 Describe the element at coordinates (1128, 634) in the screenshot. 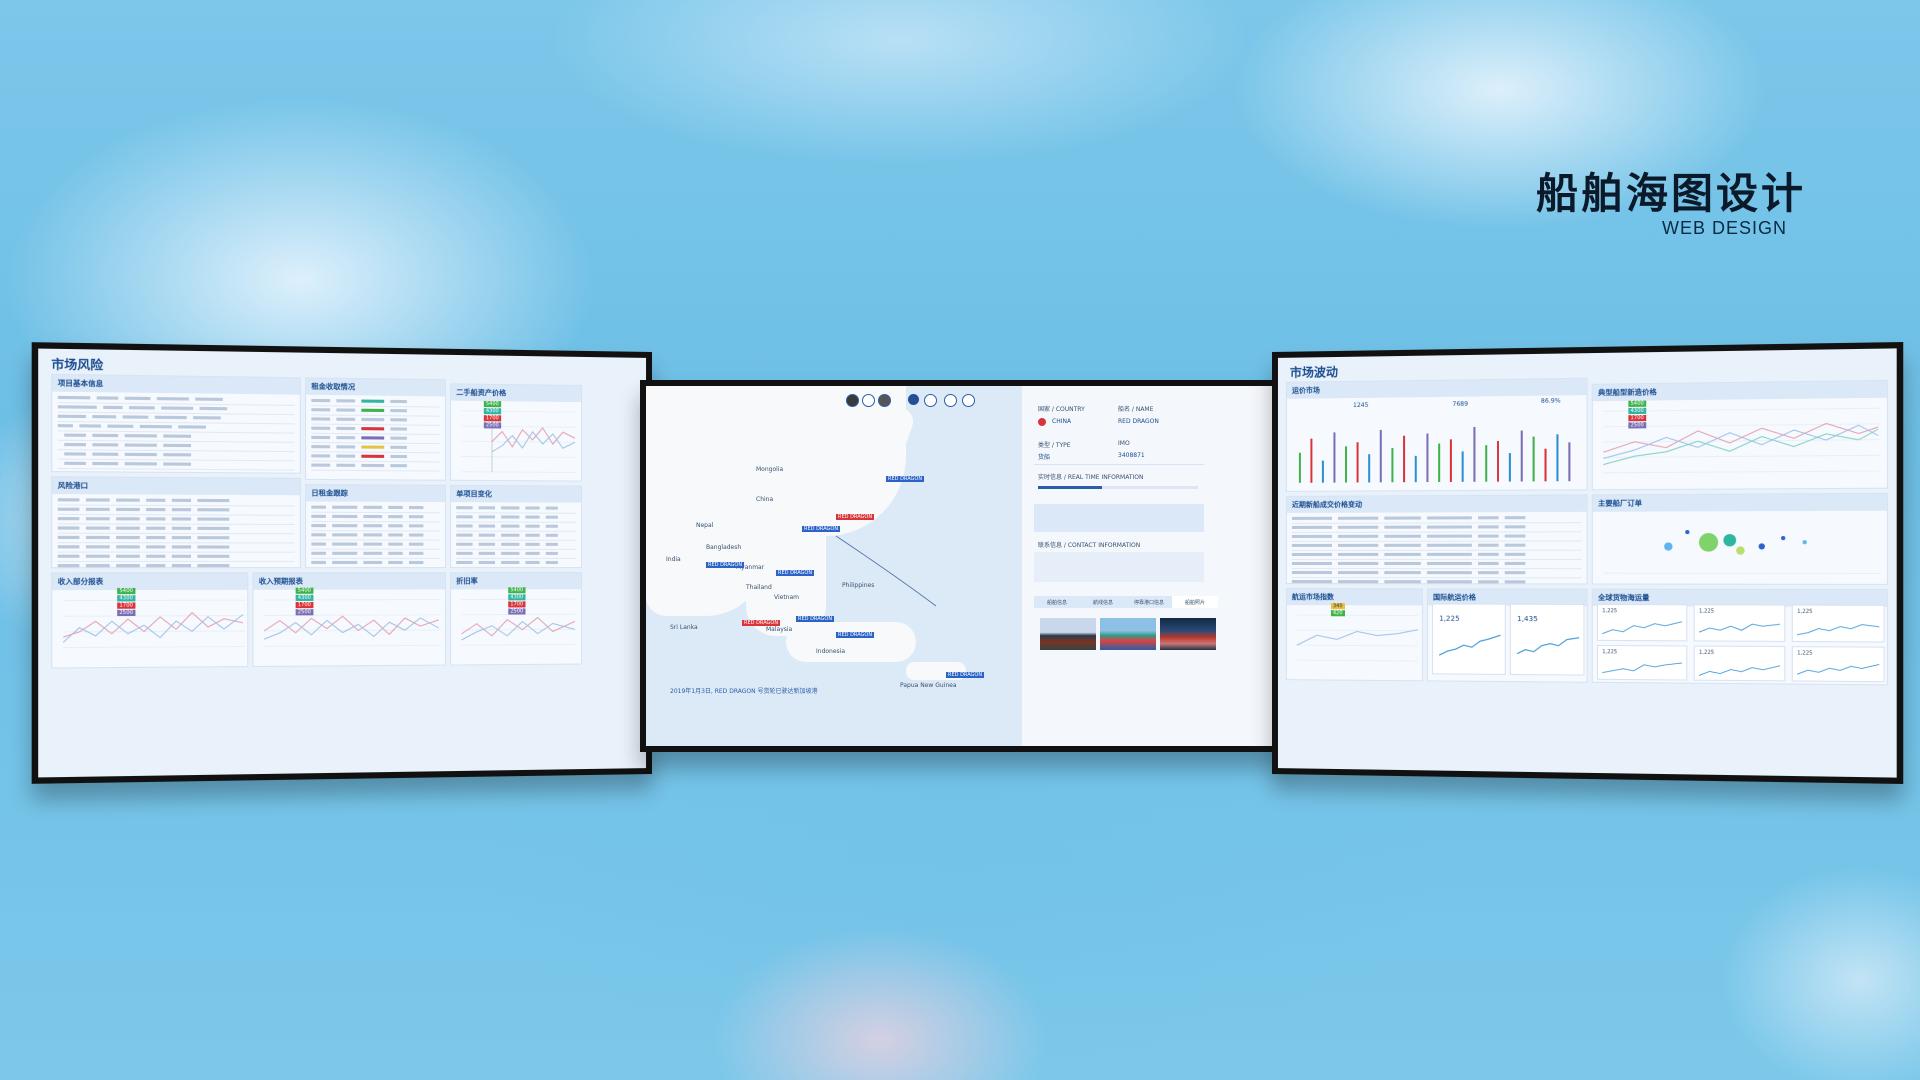

I see `port-photo` at that location.